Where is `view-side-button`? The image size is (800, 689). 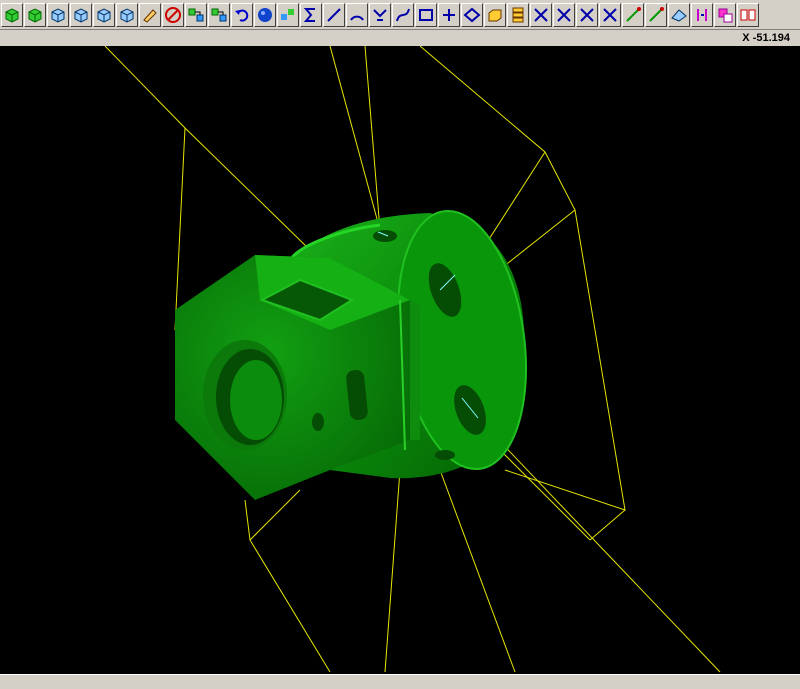
view-side-button is located at coordinates (104, 15).